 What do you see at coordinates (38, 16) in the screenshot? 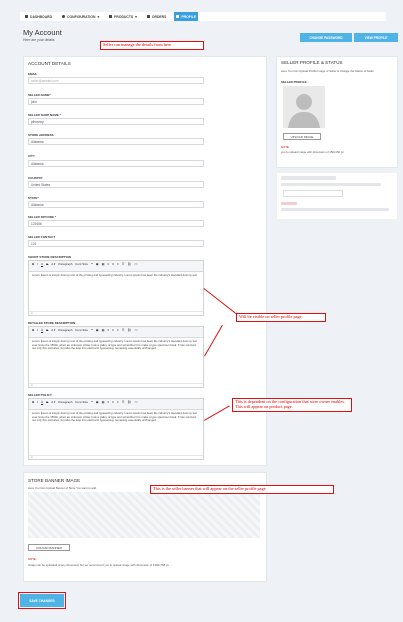
I see `nav-dashboard: DASHBOARD` at bounding box center [38, 16].